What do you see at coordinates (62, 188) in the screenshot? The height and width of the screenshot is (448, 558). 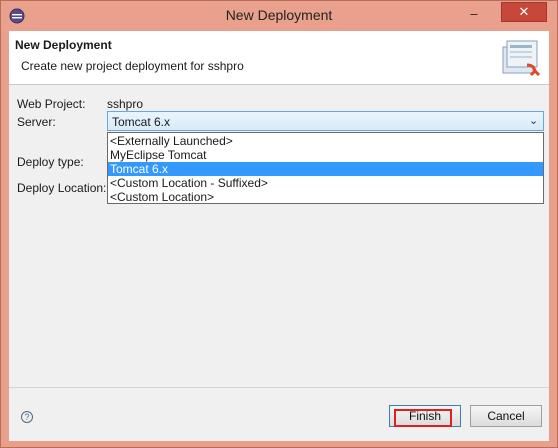 I see `deploy-location-label: Deploy Location:` at bounding box center [62, 188].